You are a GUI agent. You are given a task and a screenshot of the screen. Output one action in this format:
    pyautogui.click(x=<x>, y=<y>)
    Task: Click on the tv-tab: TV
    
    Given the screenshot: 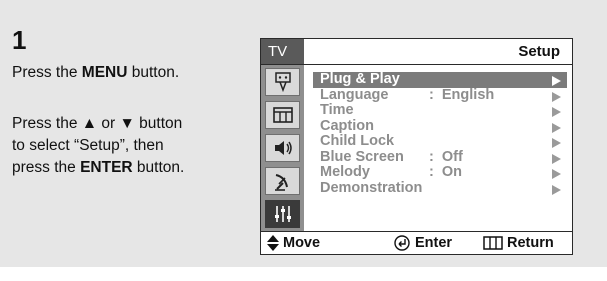 What is the action you would take?
    pyautogui.click(x=282, y=51)
    